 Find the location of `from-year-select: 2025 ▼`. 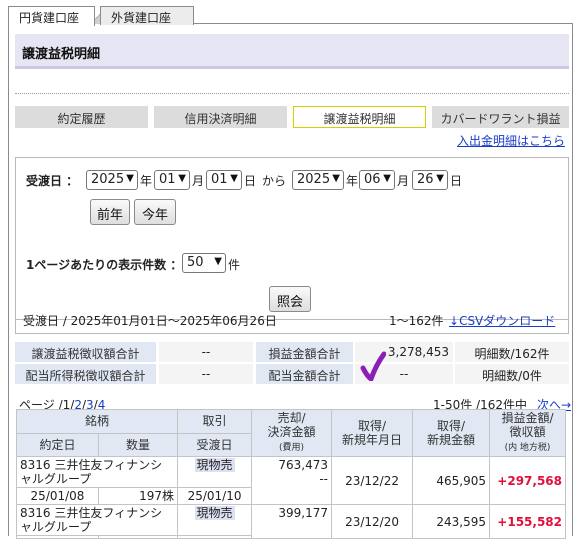

from-year-select: 2025 ▼ is located at coordinates (112, 180).